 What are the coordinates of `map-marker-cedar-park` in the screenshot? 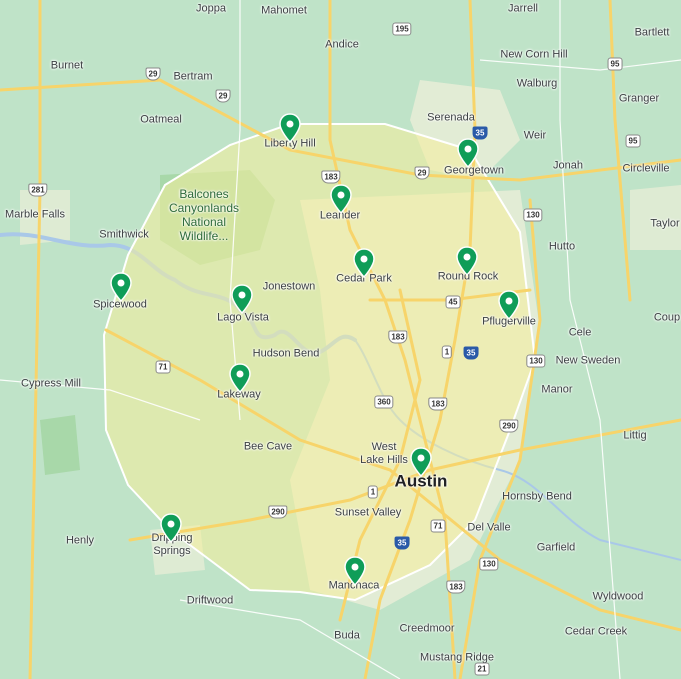 It's located at (364, 263).